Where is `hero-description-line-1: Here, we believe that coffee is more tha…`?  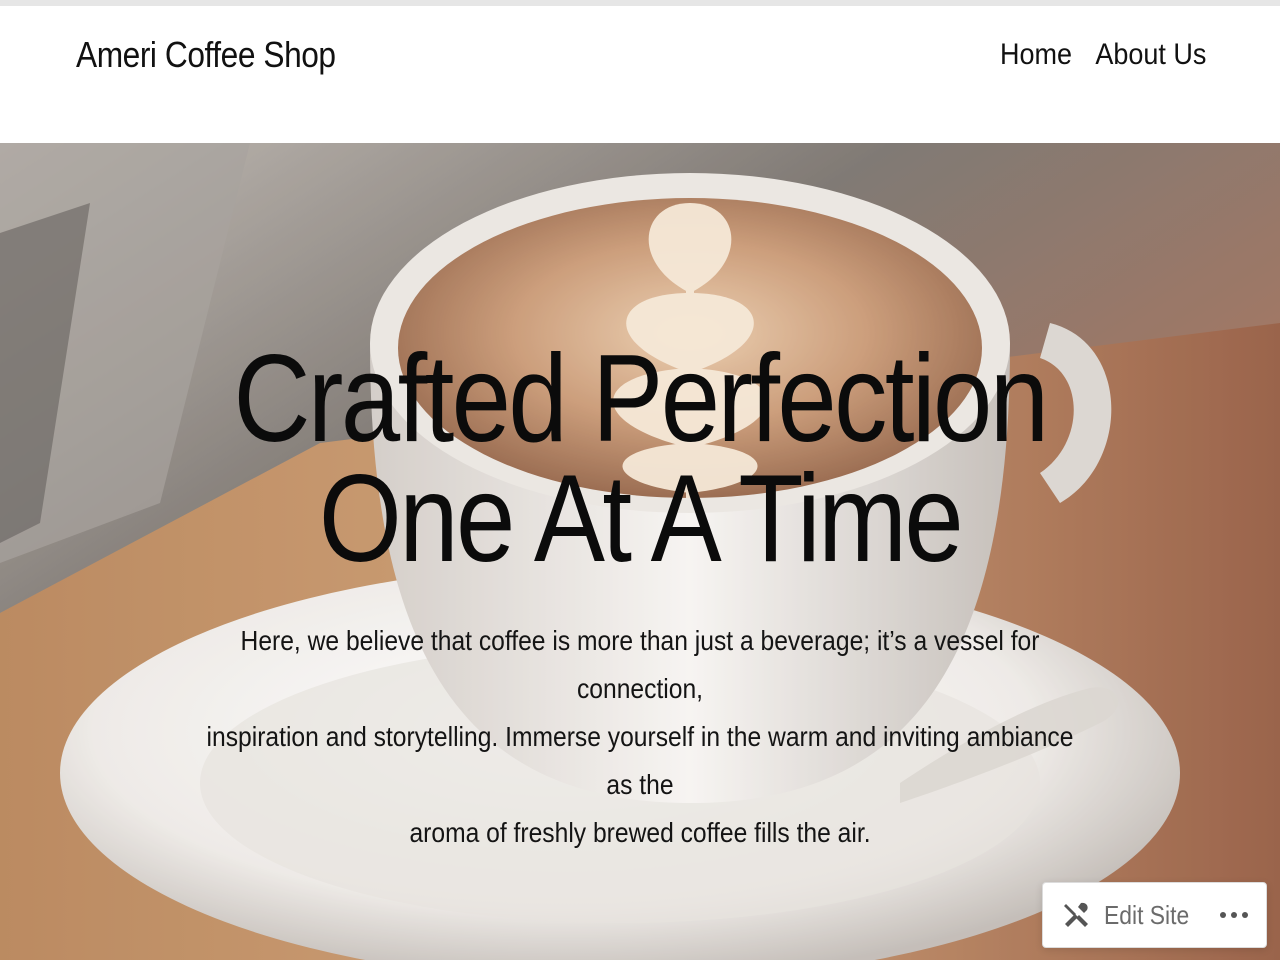
hero-description-line-1: Here, we believe that coffee is more tha… is located at coordinates (640, 664).